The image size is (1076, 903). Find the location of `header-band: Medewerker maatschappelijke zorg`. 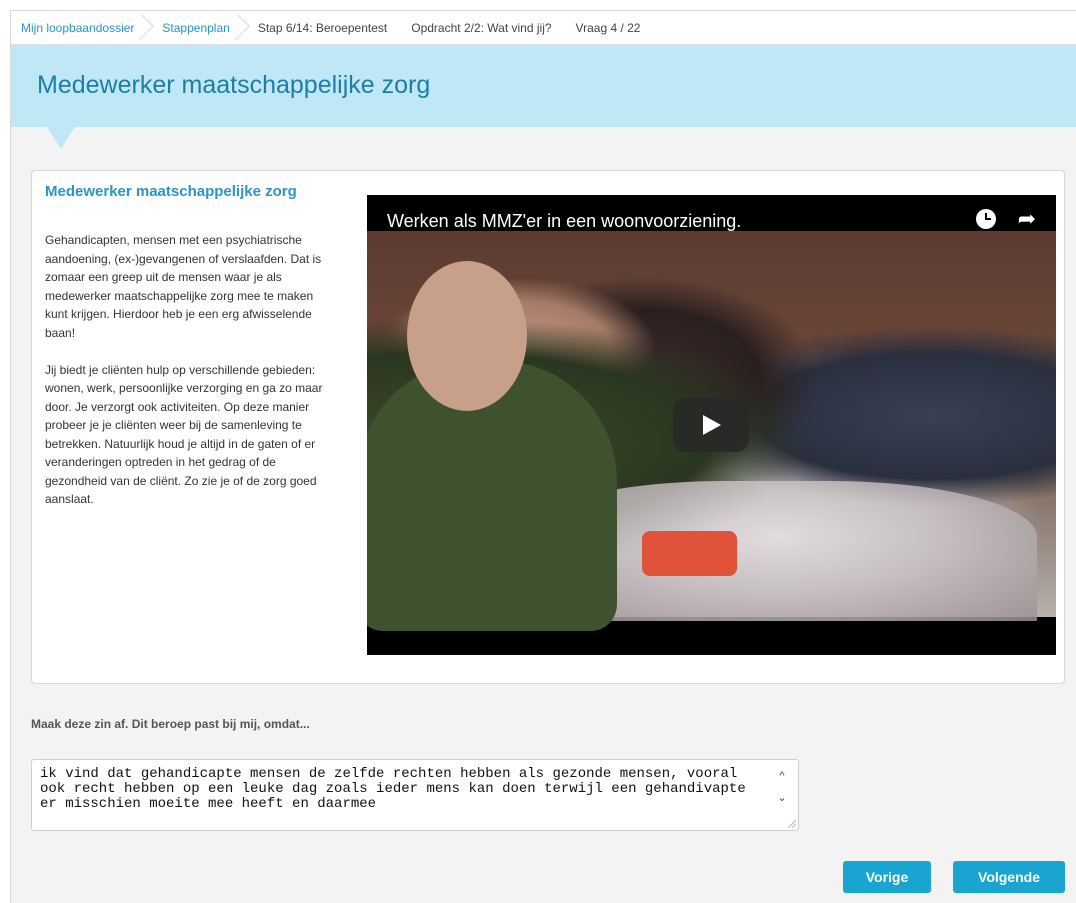

header-band: Medewerker maatschappelijke zorg is located at coordinates (543, 86).